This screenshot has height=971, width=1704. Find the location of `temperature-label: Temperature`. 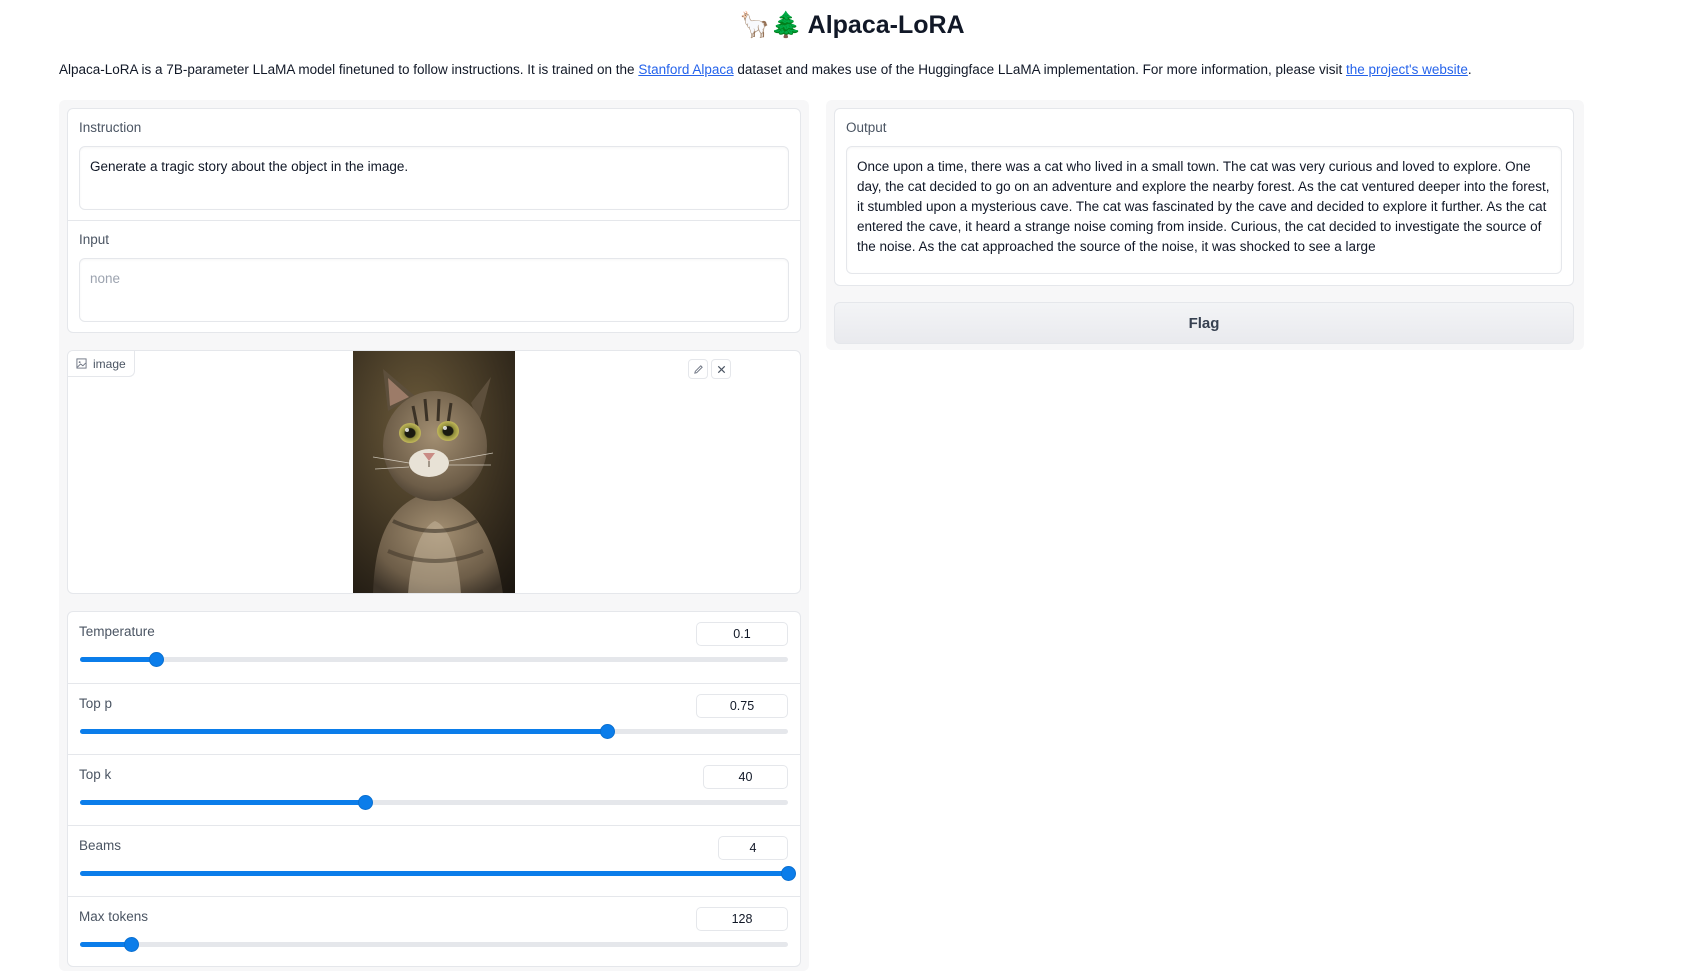

temperature-label: Temperature is located at coordinates (117, 631).